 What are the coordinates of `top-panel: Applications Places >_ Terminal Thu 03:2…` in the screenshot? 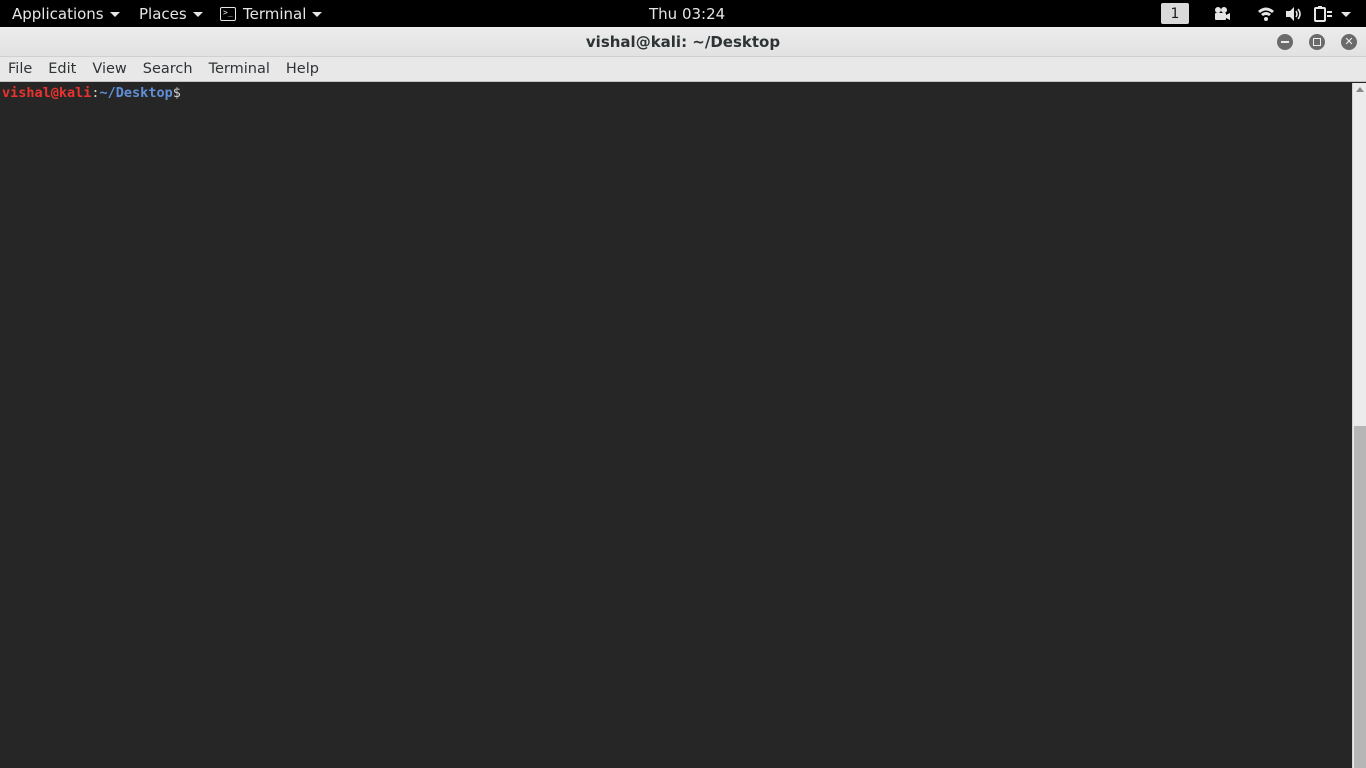 It's located at (683, 13).